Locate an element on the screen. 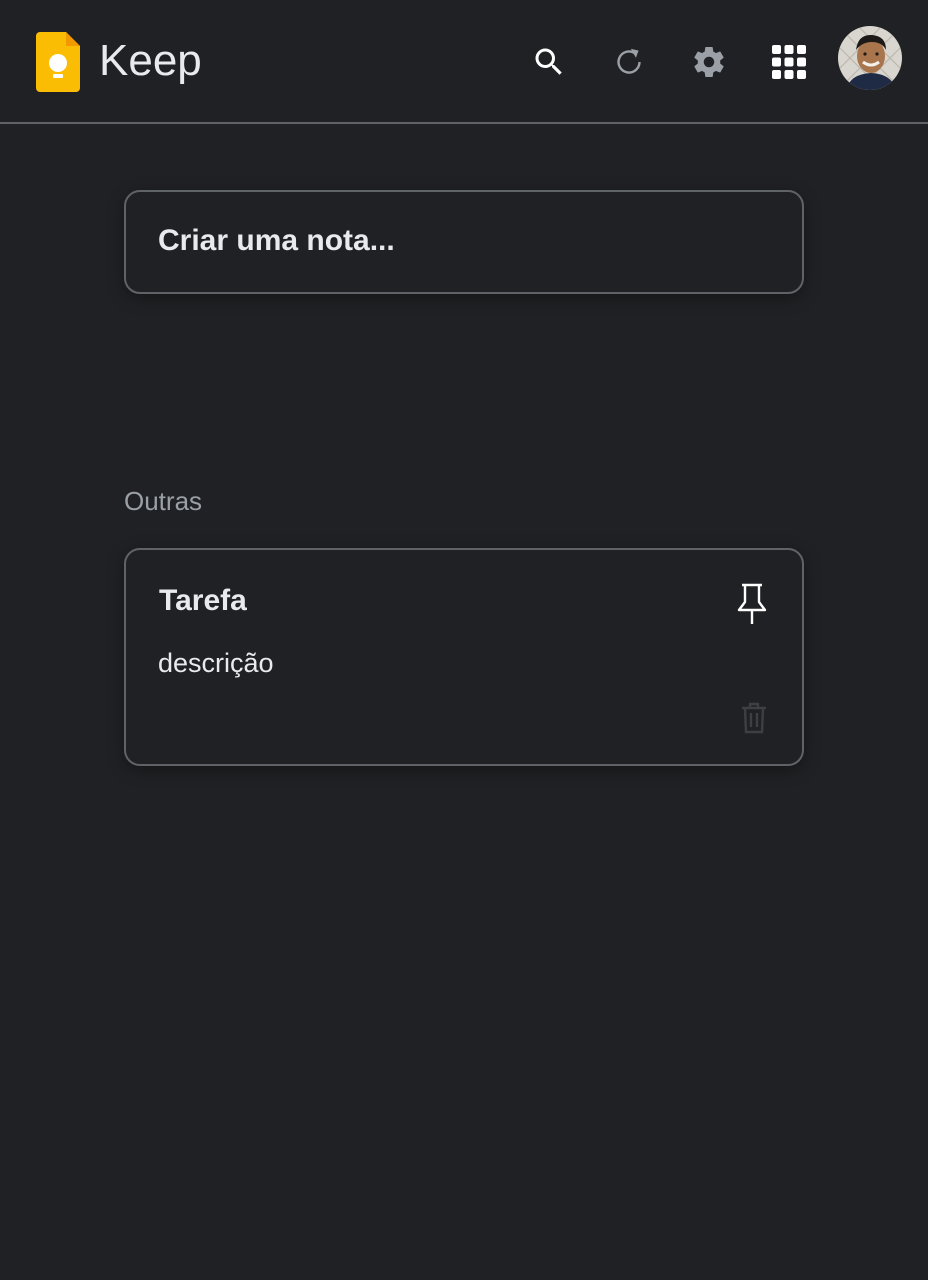  delete-note-button is located at coordinates (754, 718).